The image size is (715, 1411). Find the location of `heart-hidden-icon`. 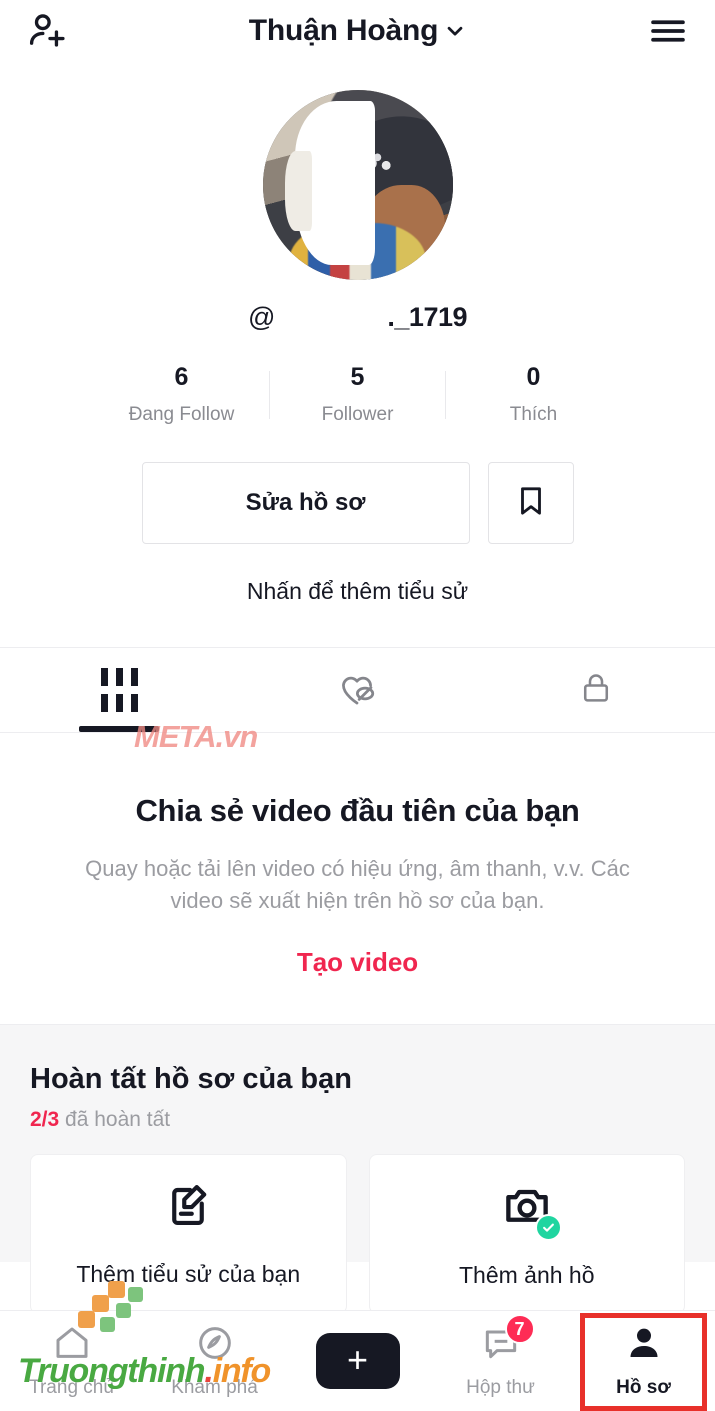

heart-hidden-icon is located at coordinates (357, 690).